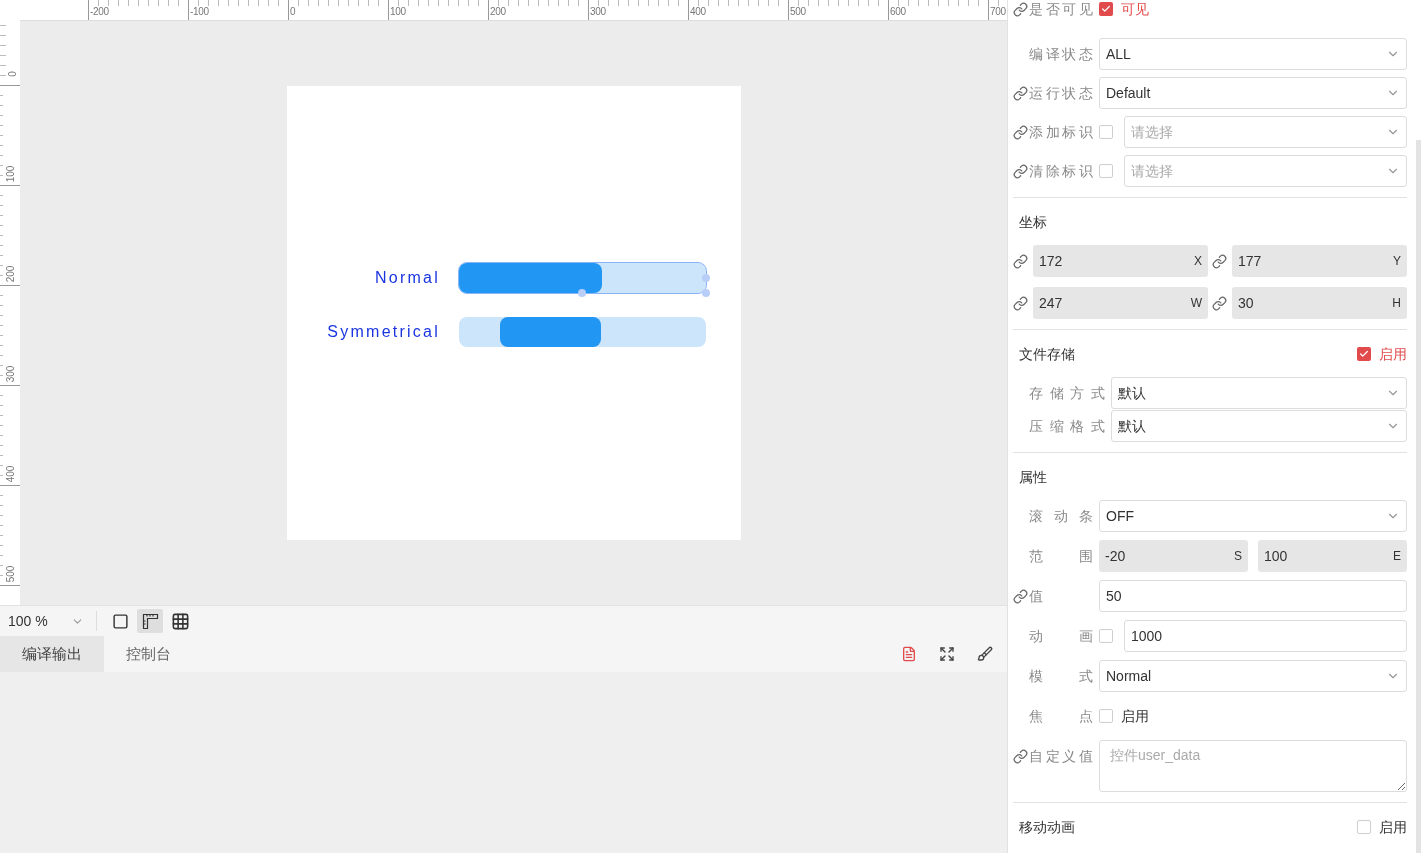 This screenshot has height=853, width=1421. Describe the element at coordinates (1061, 9) in the screenshot. I see `field-label: 是否可见` at that location.